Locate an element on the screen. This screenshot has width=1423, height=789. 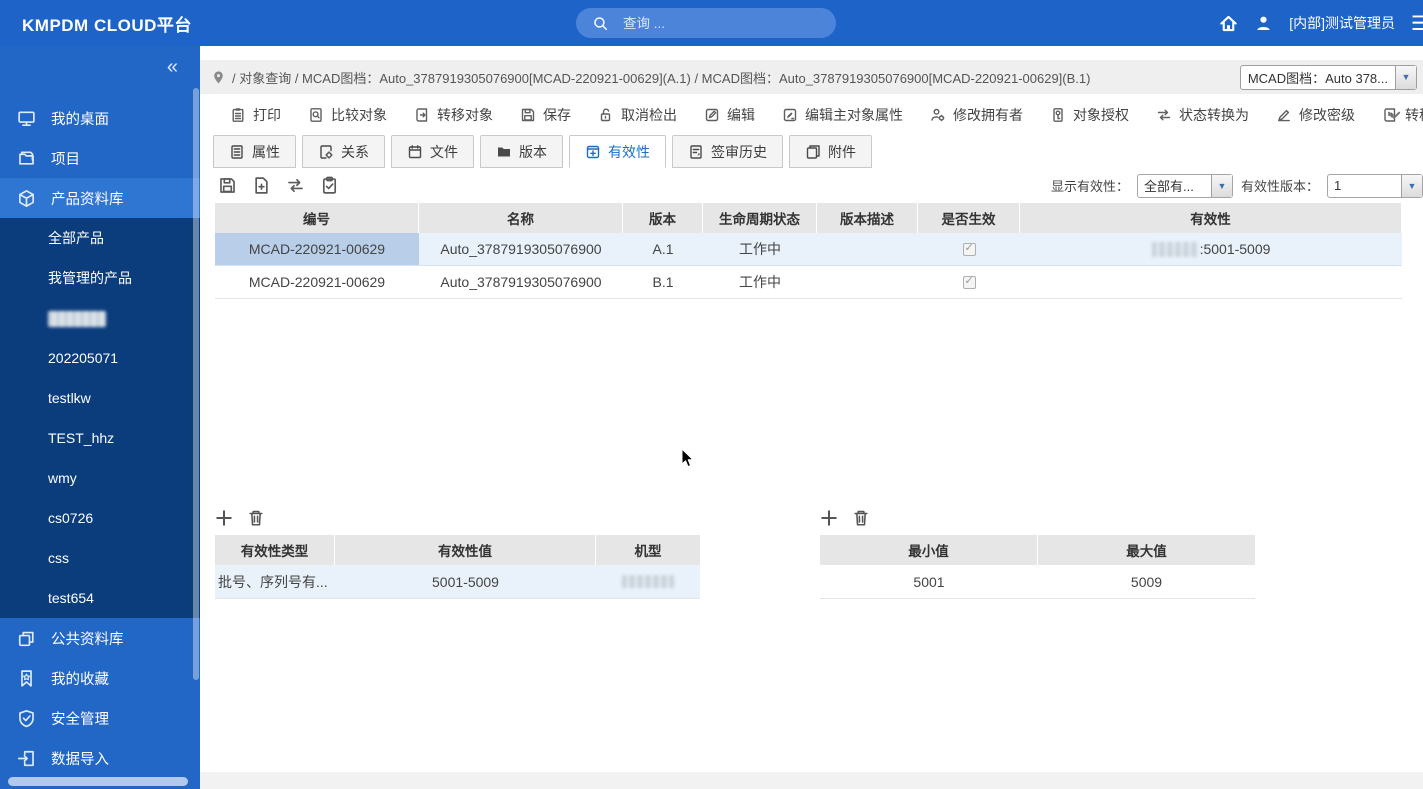
save-button: 保存 is located at coordinates (545, 115).